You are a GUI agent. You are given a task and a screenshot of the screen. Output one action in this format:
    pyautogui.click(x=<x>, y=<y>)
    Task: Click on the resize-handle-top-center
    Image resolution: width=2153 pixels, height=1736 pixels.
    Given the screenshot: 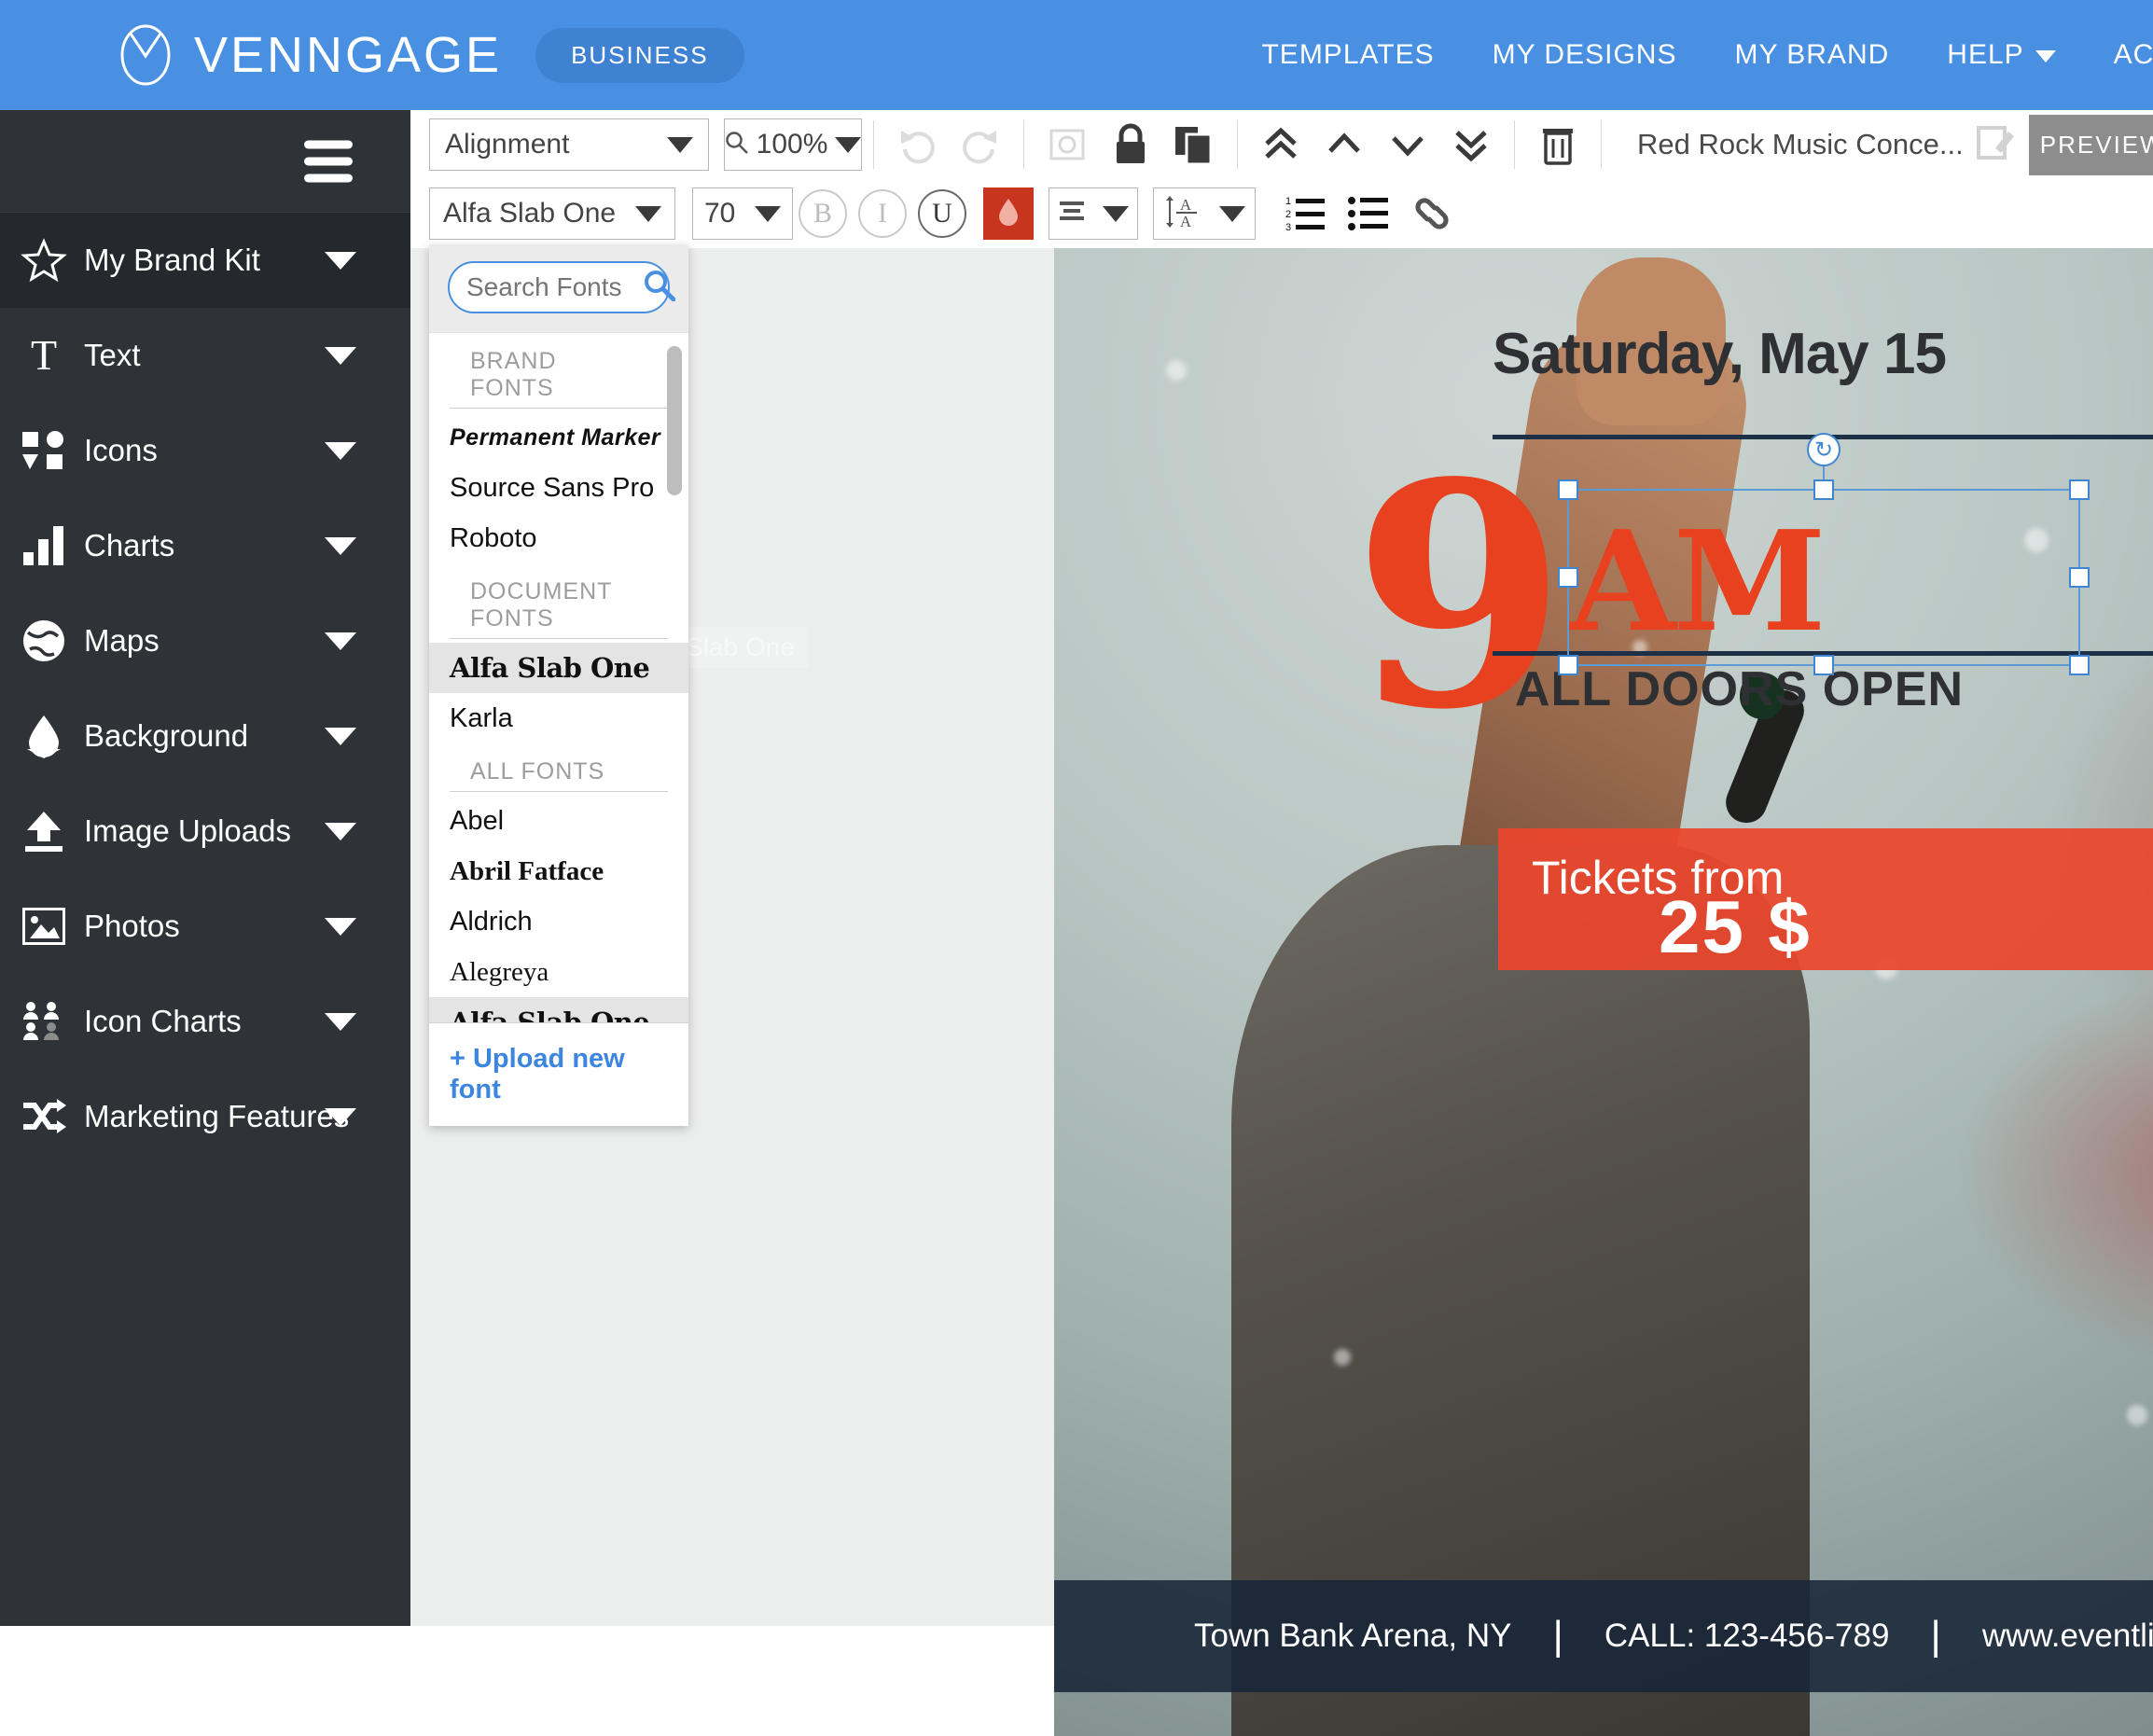 What is the action you would take?
    pyautogui.click(x=1824, y=489)
    